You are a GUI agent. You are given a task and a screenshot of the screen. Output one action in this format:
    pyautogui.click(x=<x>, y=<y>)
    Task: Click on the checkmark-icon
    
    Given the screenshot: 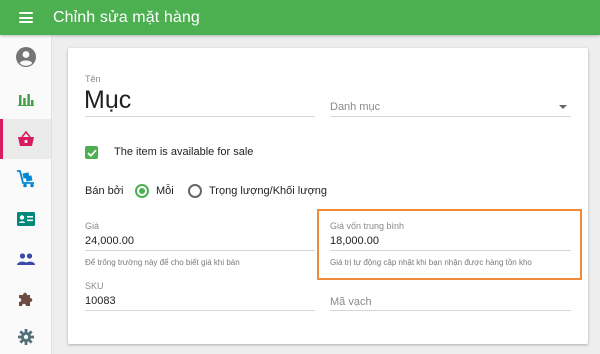 What is the action you would take?
    pyautogui.click(x=91, y=153)
    